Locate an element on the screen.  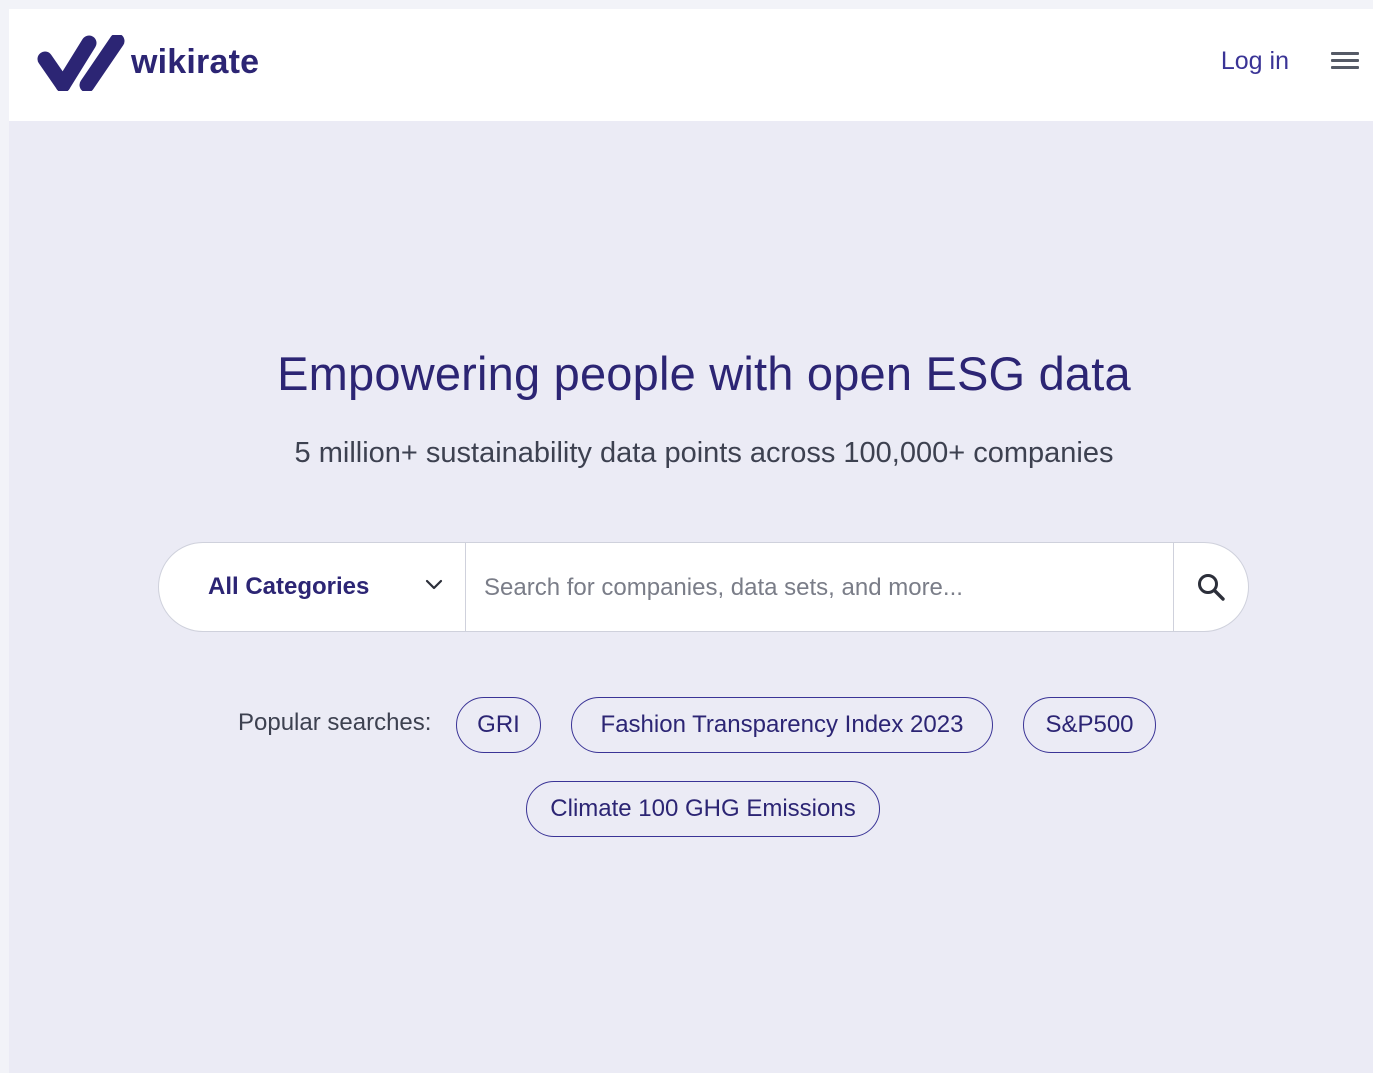
popular-search-pill: Fashion Transparency Index 2023 is located at coordinates (782, 725).